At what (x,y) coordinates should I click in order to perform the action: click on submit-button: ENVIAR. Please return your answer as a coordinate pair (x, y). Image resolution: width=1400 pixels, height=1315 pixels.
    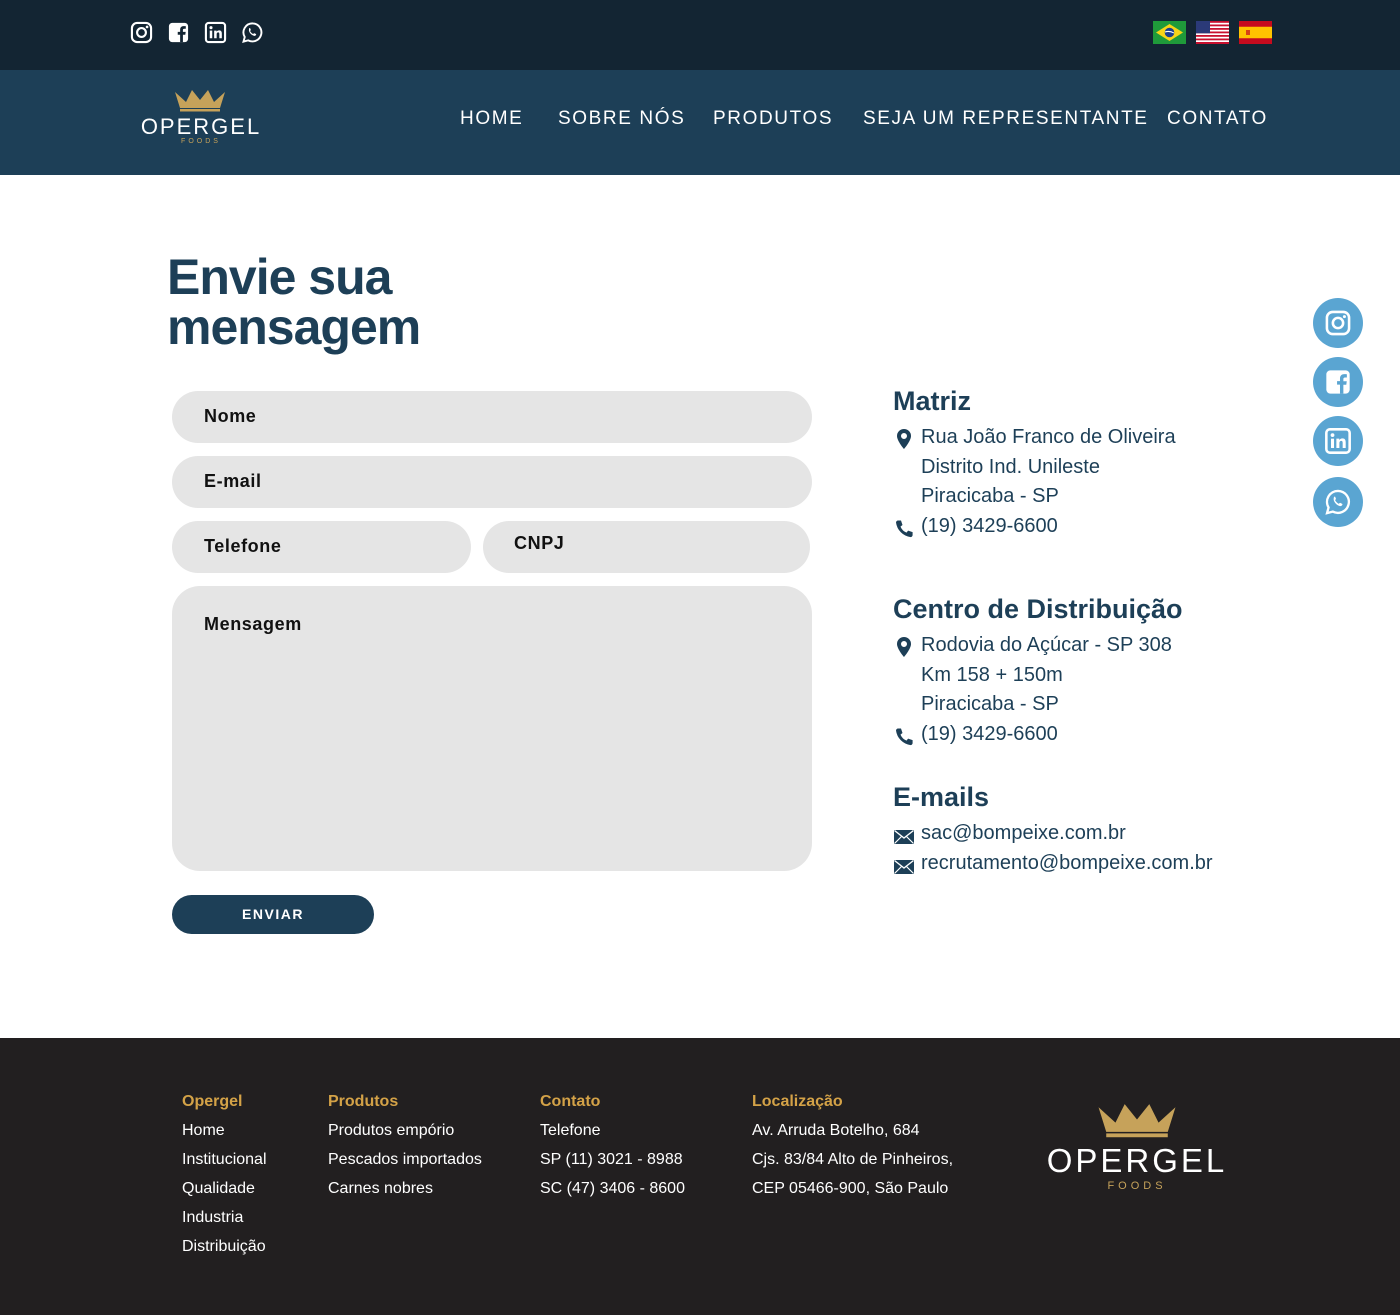
    Looking at the image, I should click on (273, 914).